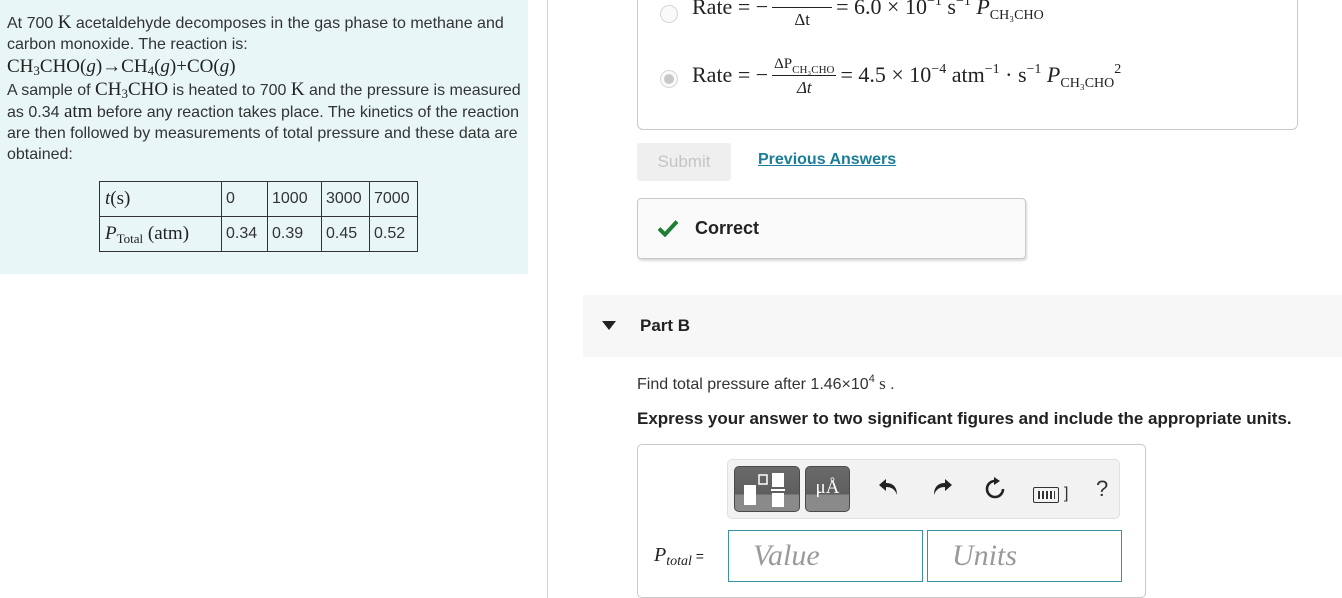 The width and height of the screenshot is (1342, 598). I want to click on table-cell: 7000, so click(393, 199).